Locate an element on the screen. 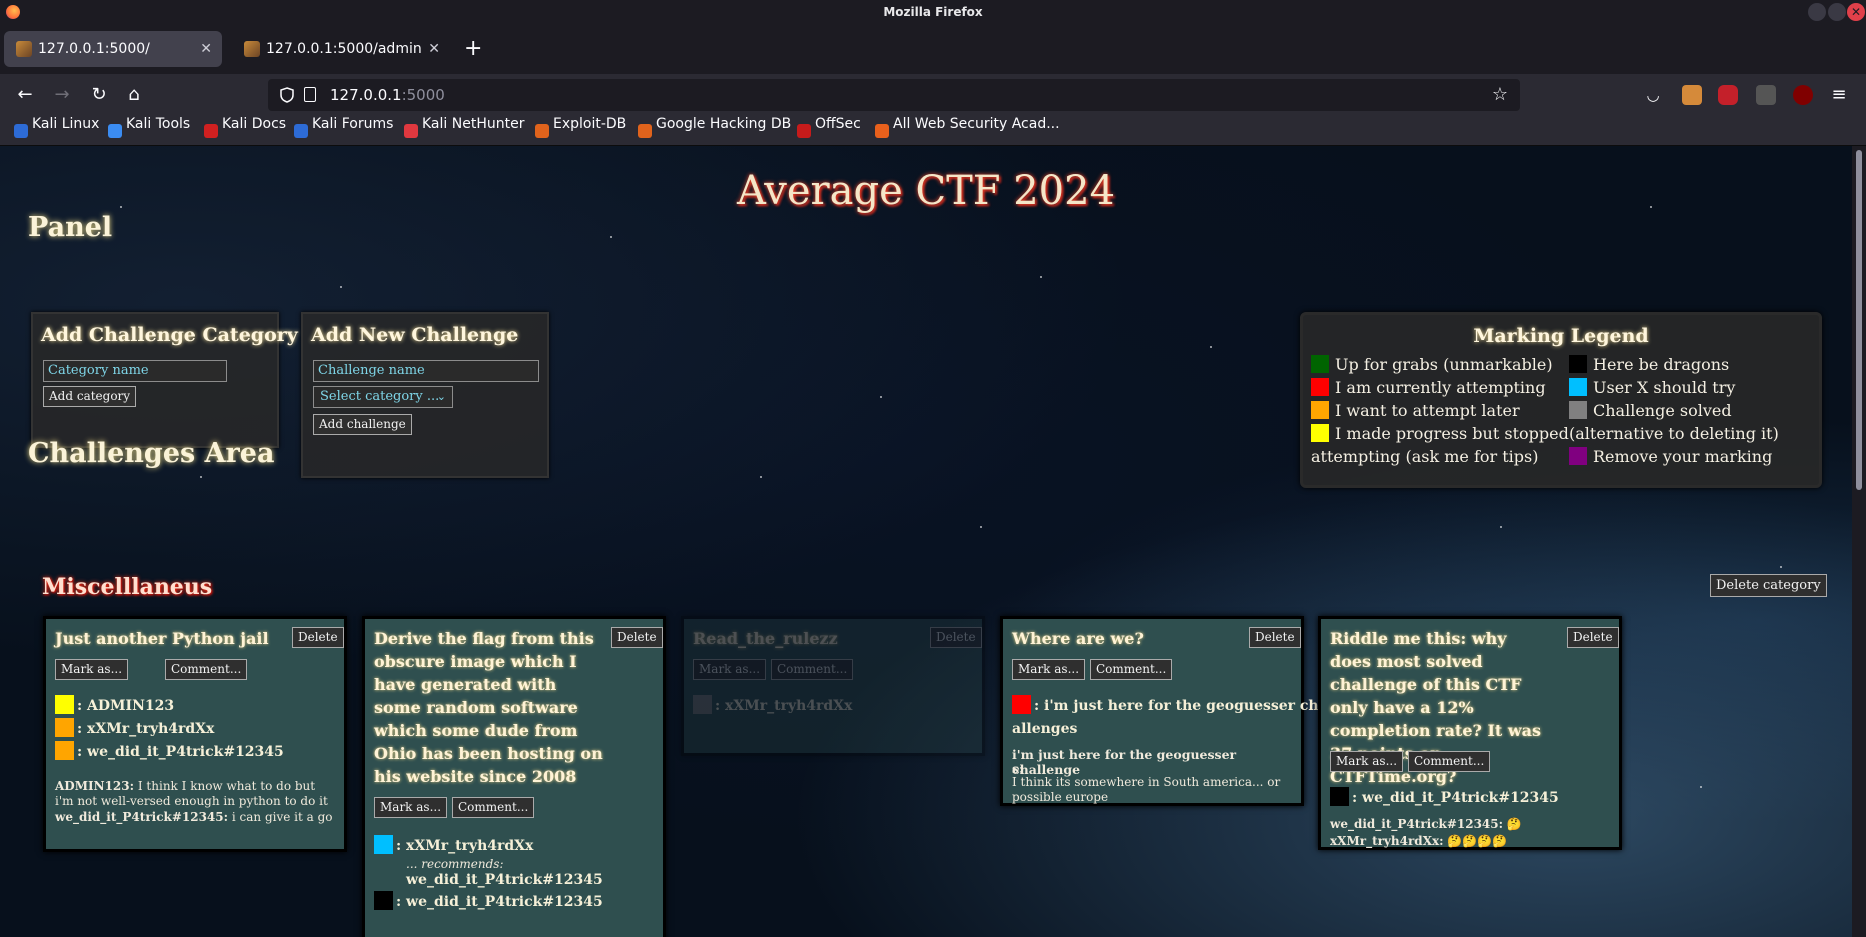 This screenshot has height=937, width=1866. nethunter-icon is located at coordinates (411, 131).